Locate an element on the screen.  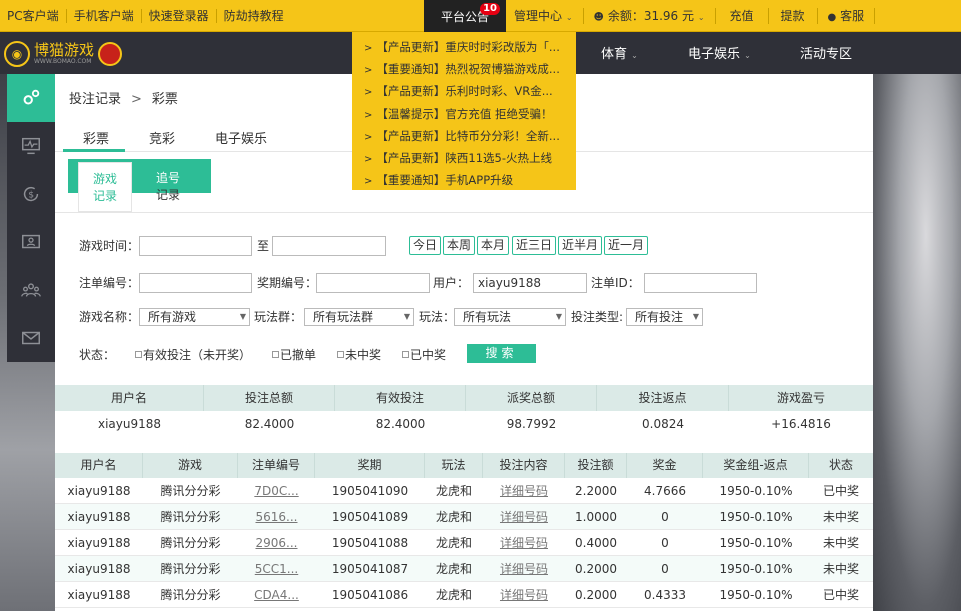
last-3-days-button: 近三日 is located at coordinates (534, 245).